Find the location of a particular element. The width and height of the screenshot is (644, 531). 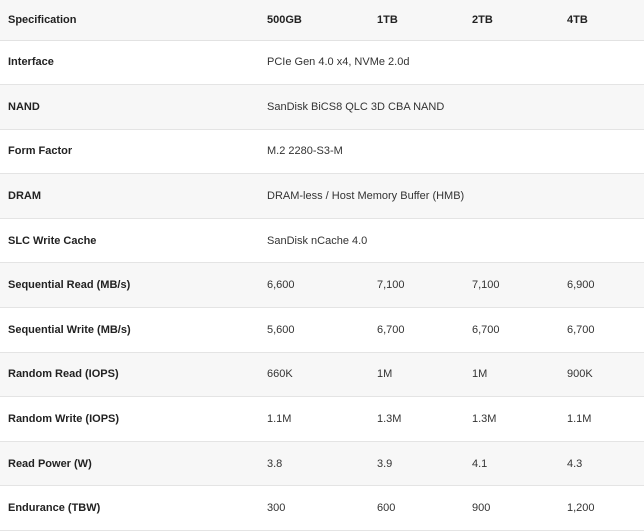

row-label: Random Write (IOPS) is located at coordinates (64, 419).